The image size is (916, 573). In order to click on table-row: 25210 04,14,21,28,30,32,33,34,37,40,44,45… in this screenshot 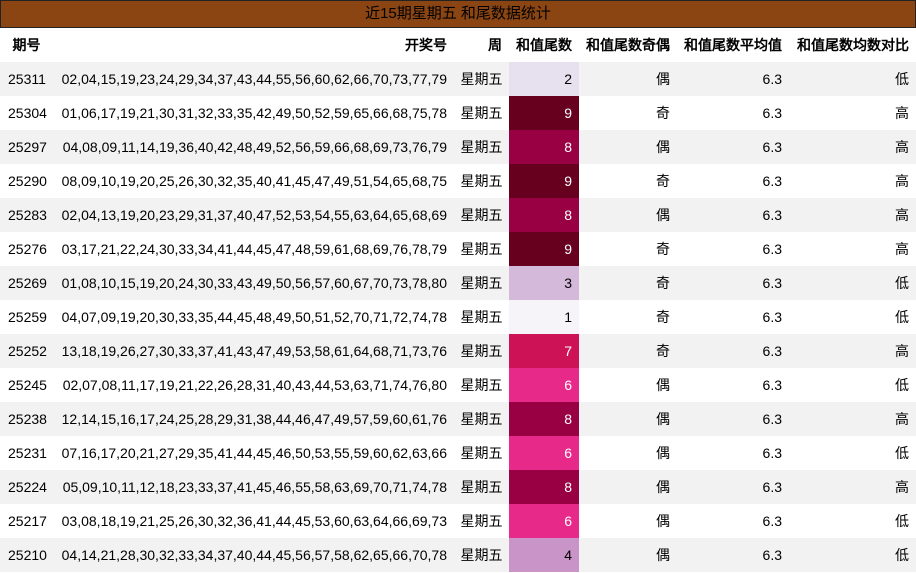, I will do `click(458, 555)`.